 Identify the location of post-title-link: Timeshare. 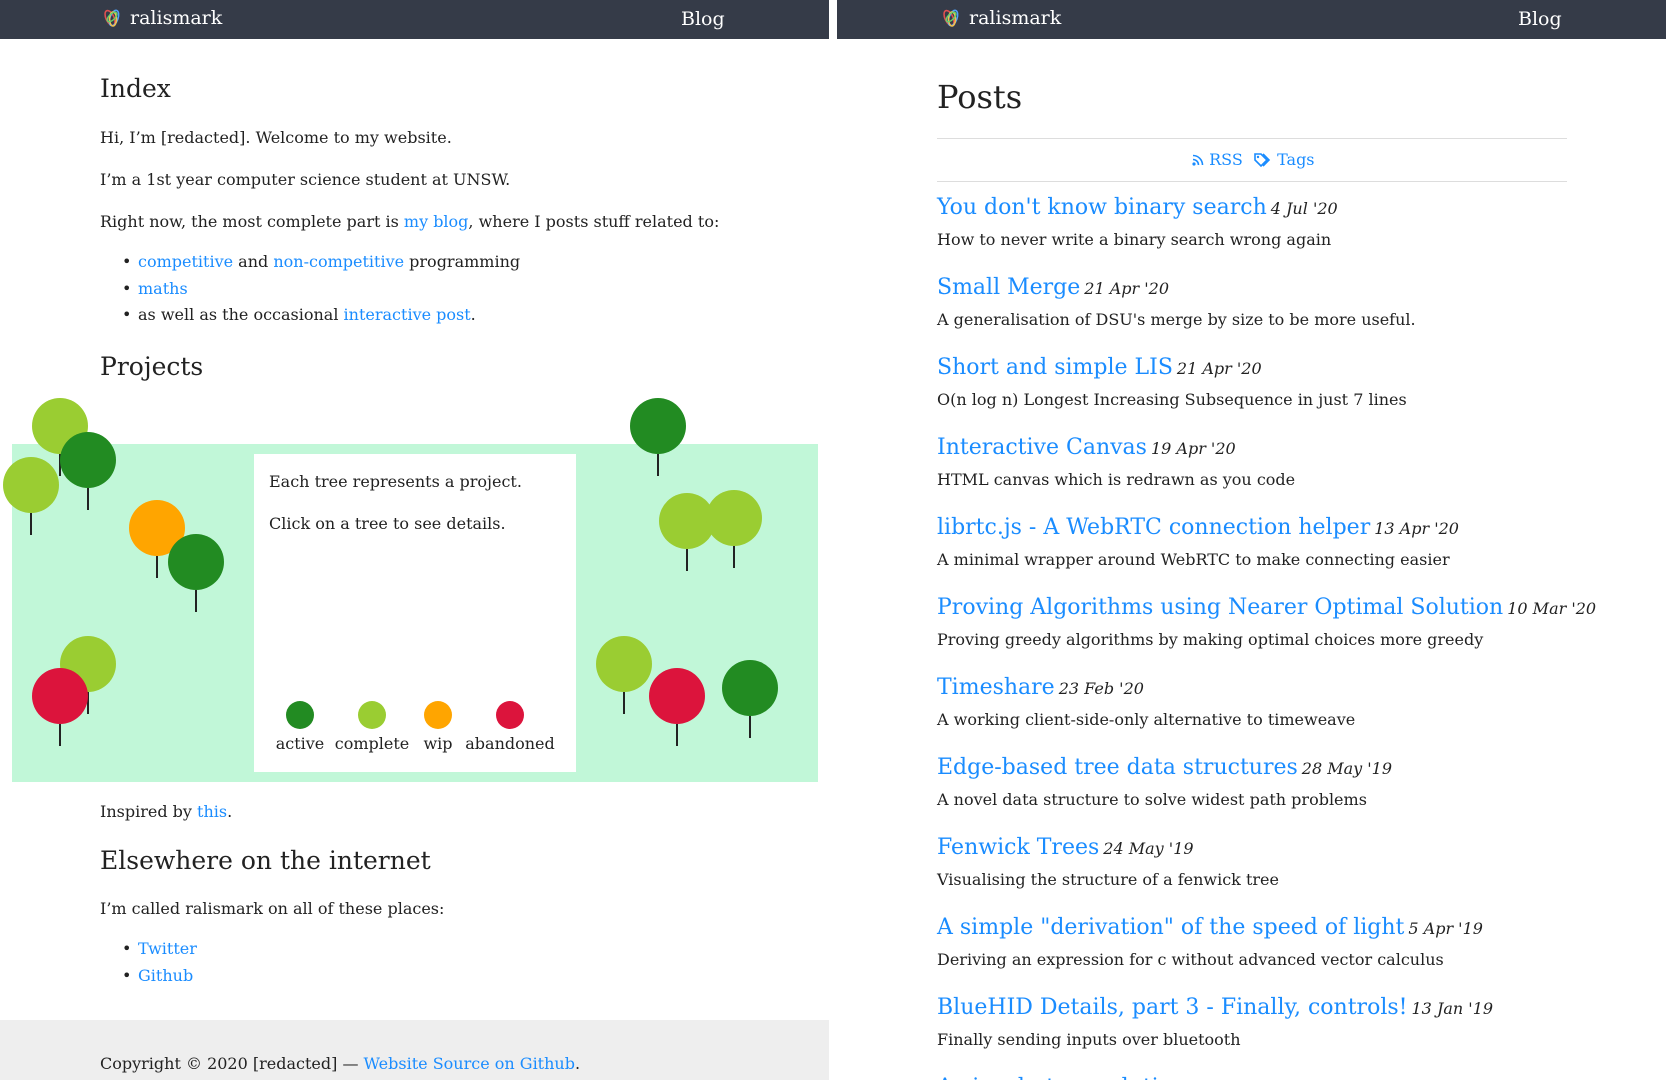
(996, 687).